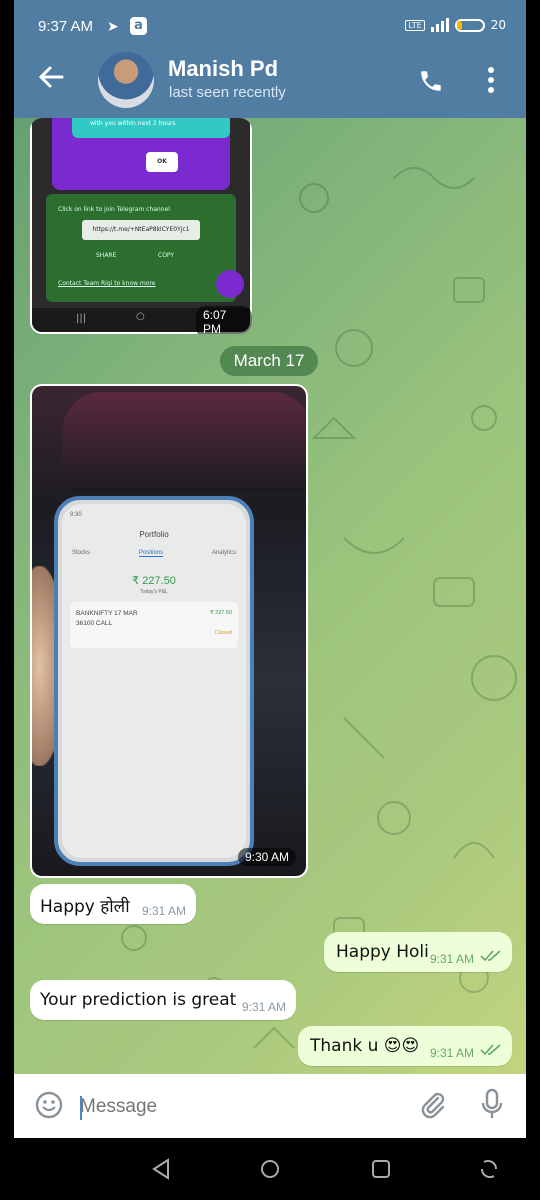 Image resolution: width=540 pixels, height=1200 pixels. Describe the element at coordinates (151, 553) in the screenshot. I see `photo-tab-positions: Positions` at that location.